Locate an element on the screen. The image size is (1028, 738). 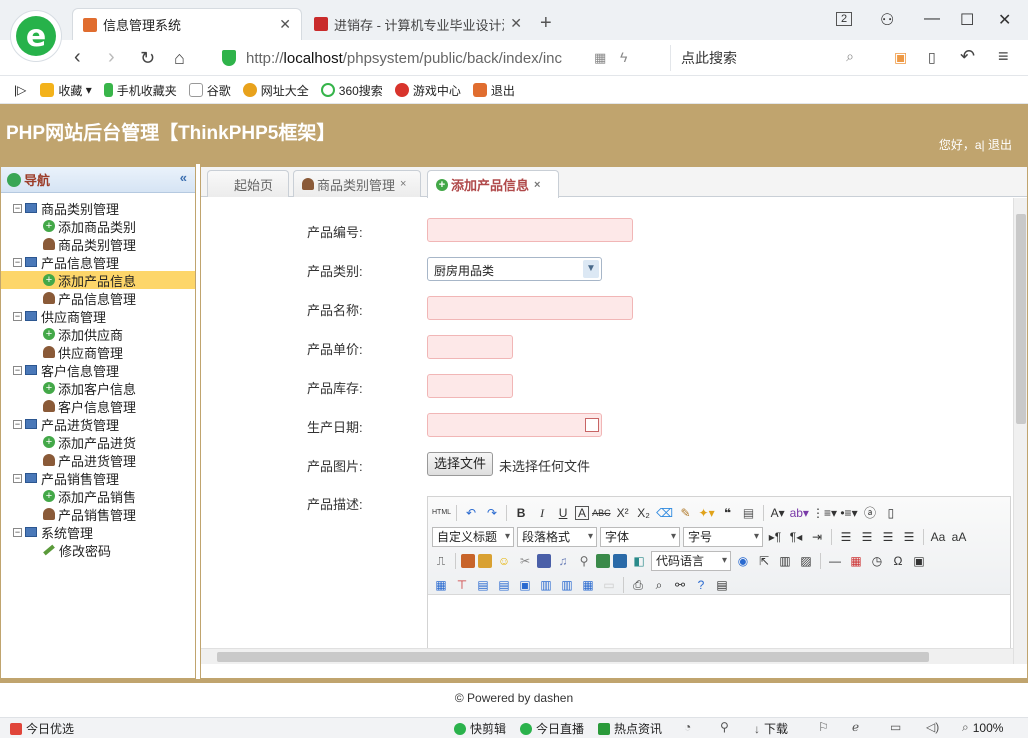
back-icon: ‹ is located at coordinates (77, 57).